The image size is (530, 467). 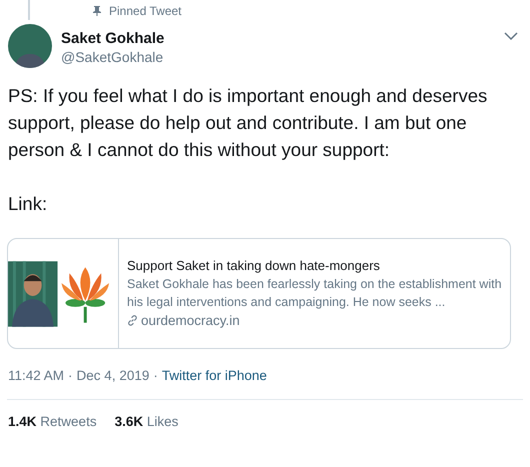 I want to click on author-name: Saket Gokhale, so click(x=112, y=39).